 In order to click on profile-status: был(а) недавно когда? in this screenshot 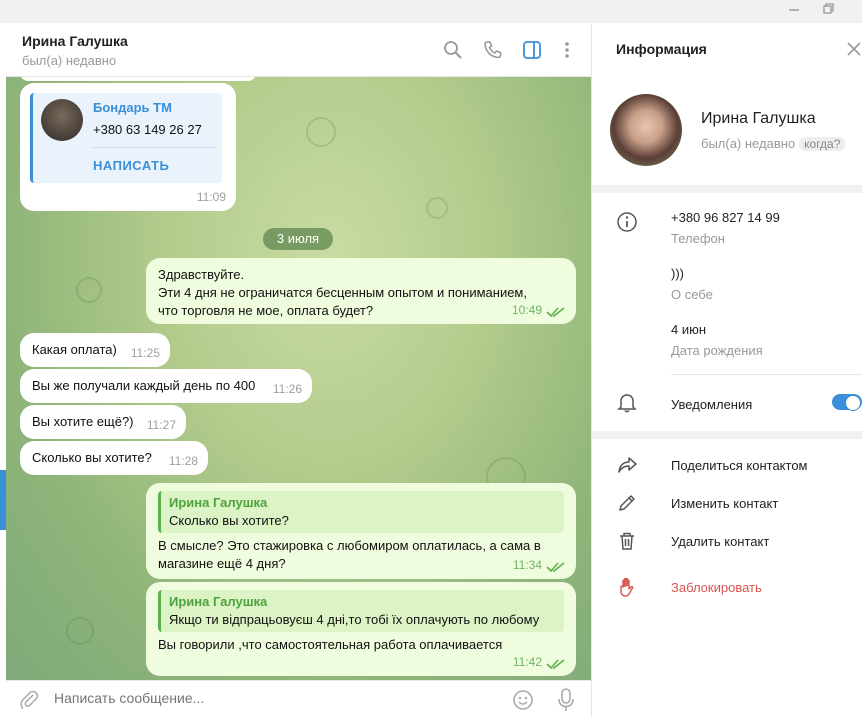, I will do `click(773, 143)`.